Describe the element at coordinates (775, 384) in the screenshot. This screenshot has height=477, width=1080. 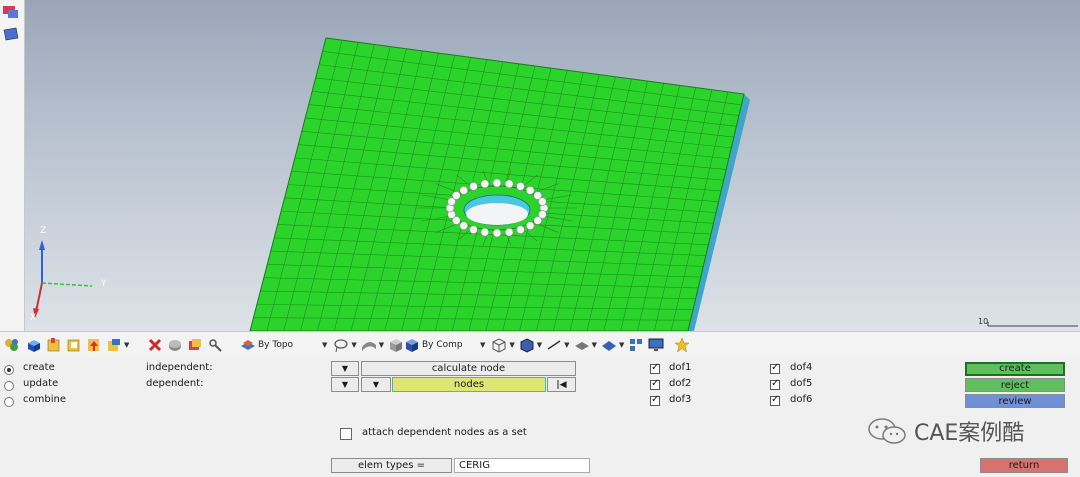
I see `dof5-checkbox` at that location.